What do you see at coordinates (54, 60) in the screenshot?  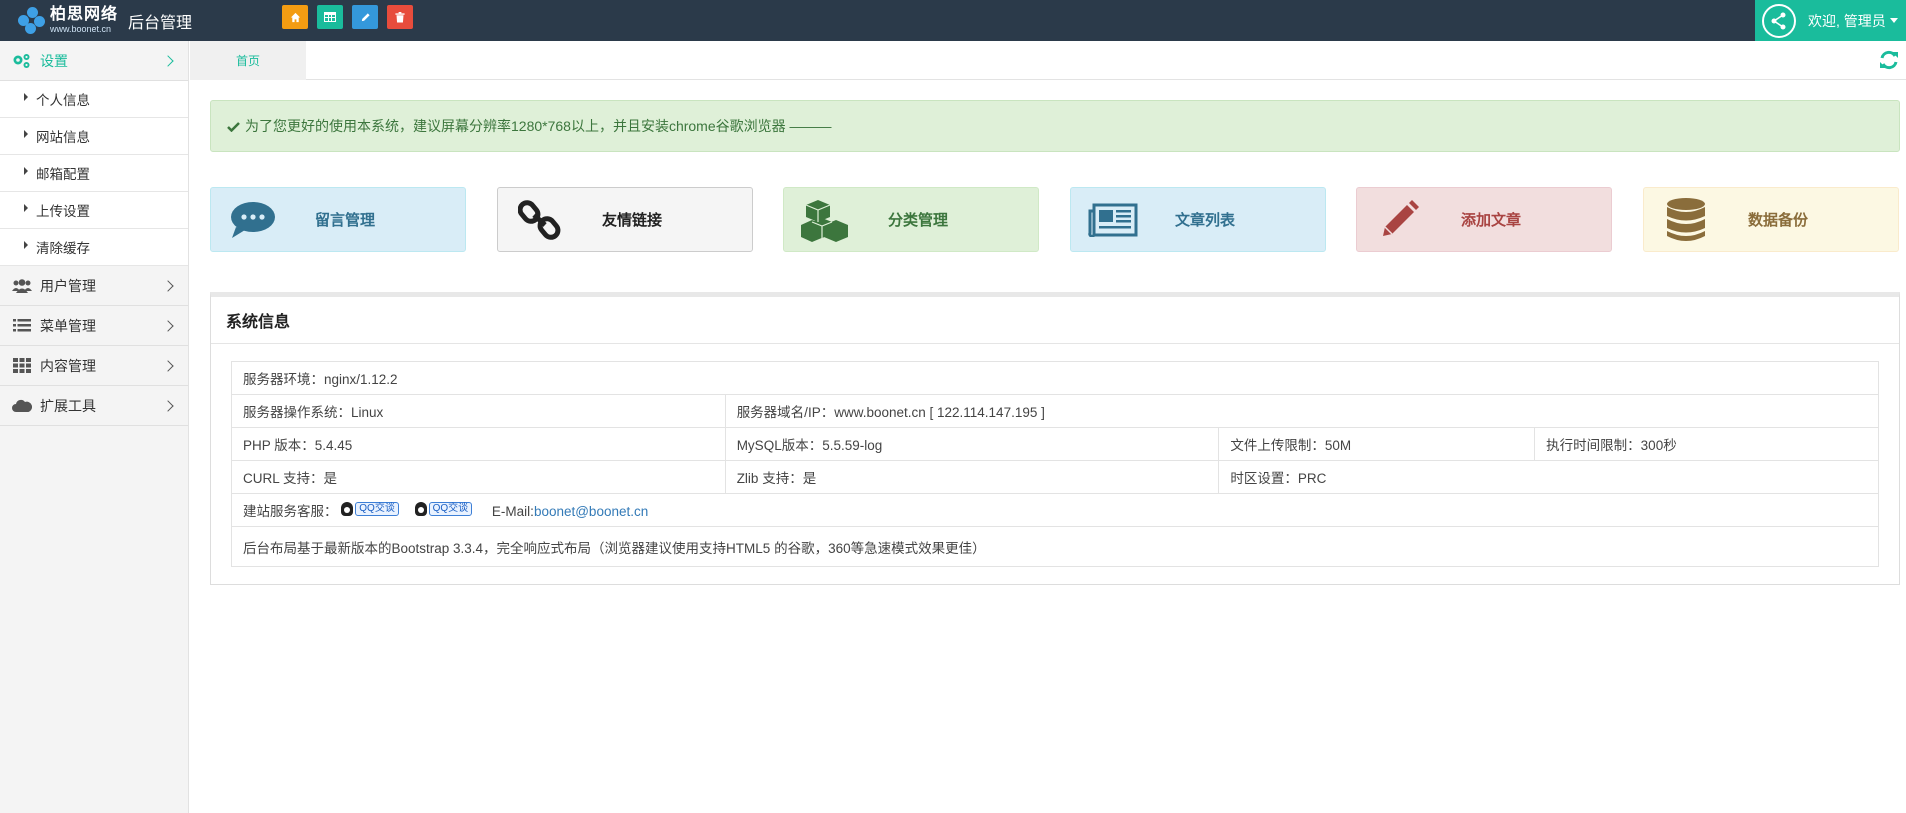 I see `sidebar-item-label: 设置` at bounding box center [54, 60].